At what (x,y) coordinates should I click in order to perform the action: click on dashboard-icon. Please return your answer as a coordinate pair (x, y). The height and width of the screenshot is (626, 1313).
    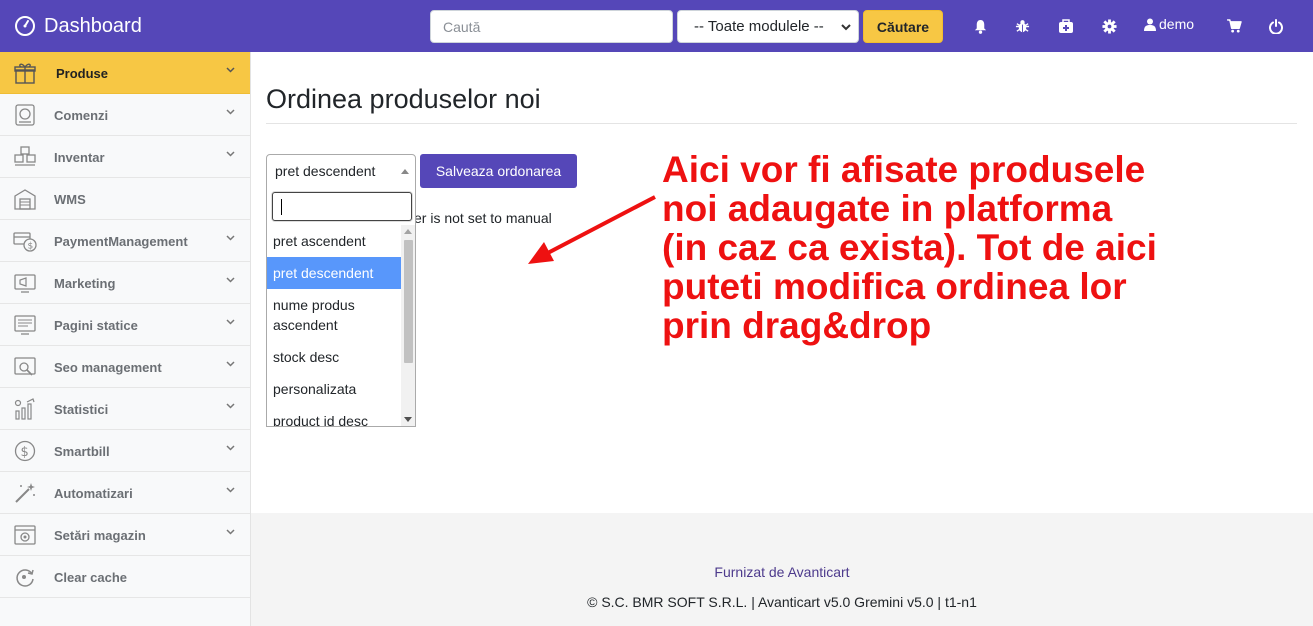
    Looking at the image, I should click on (25, 26).